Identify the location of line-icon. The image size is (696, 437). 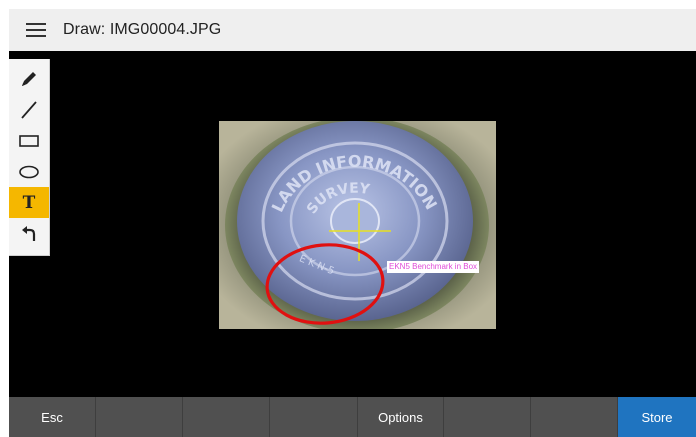
(29, 109).